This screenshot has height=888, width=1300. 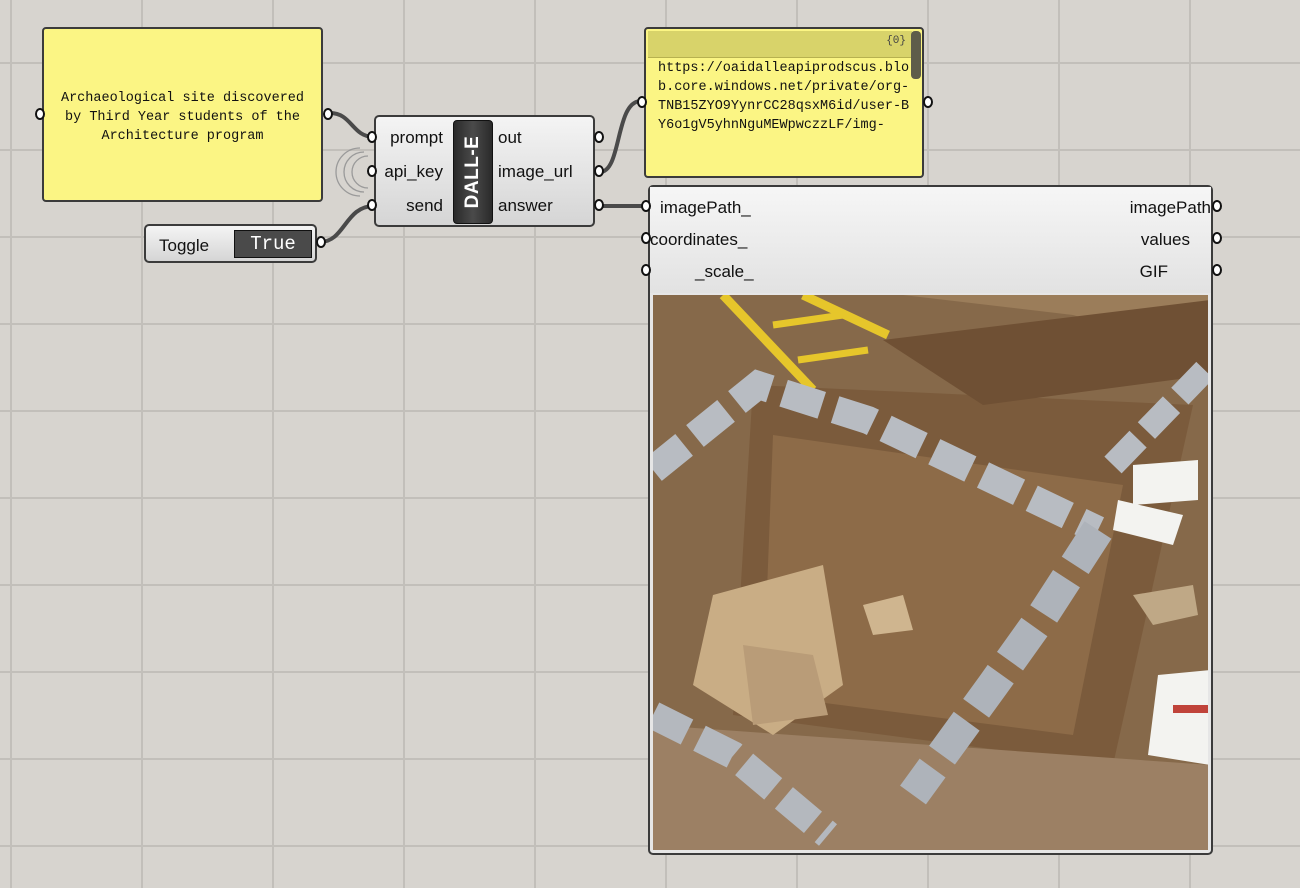 I want to click on url-panel-input-grip, so click(x=642, y=102).